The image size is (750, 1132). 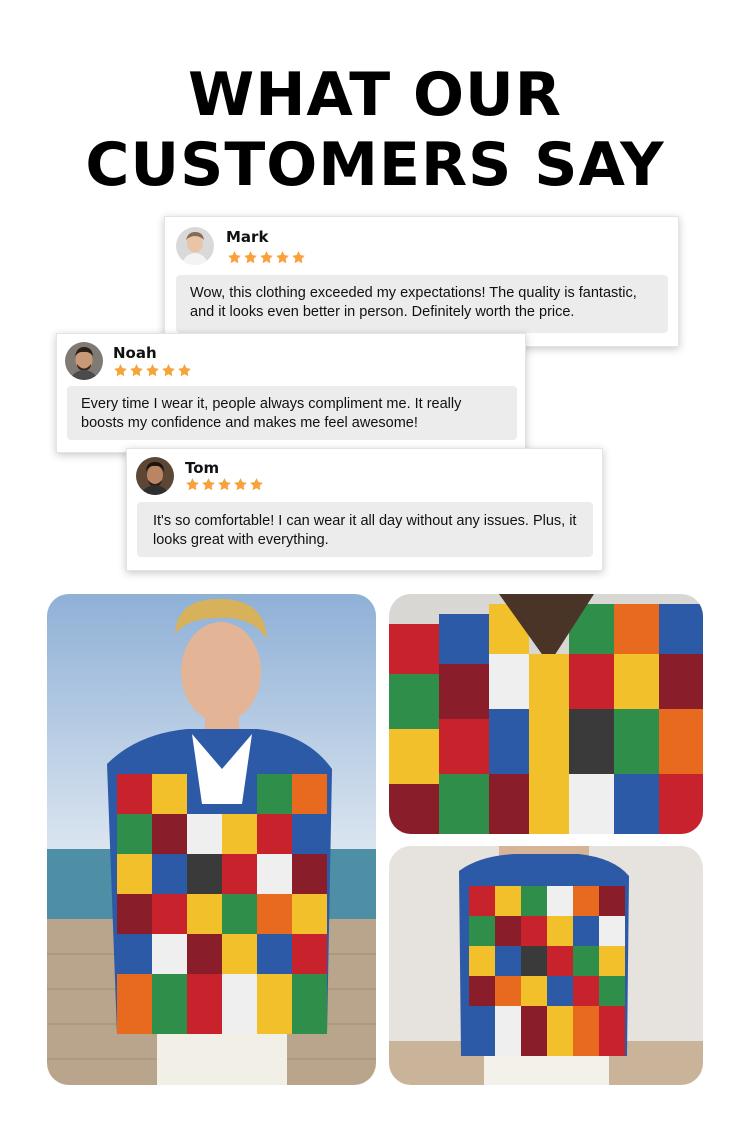 I want to click on headline-line-1: WHAT OUR, so click(x=375, y=95).